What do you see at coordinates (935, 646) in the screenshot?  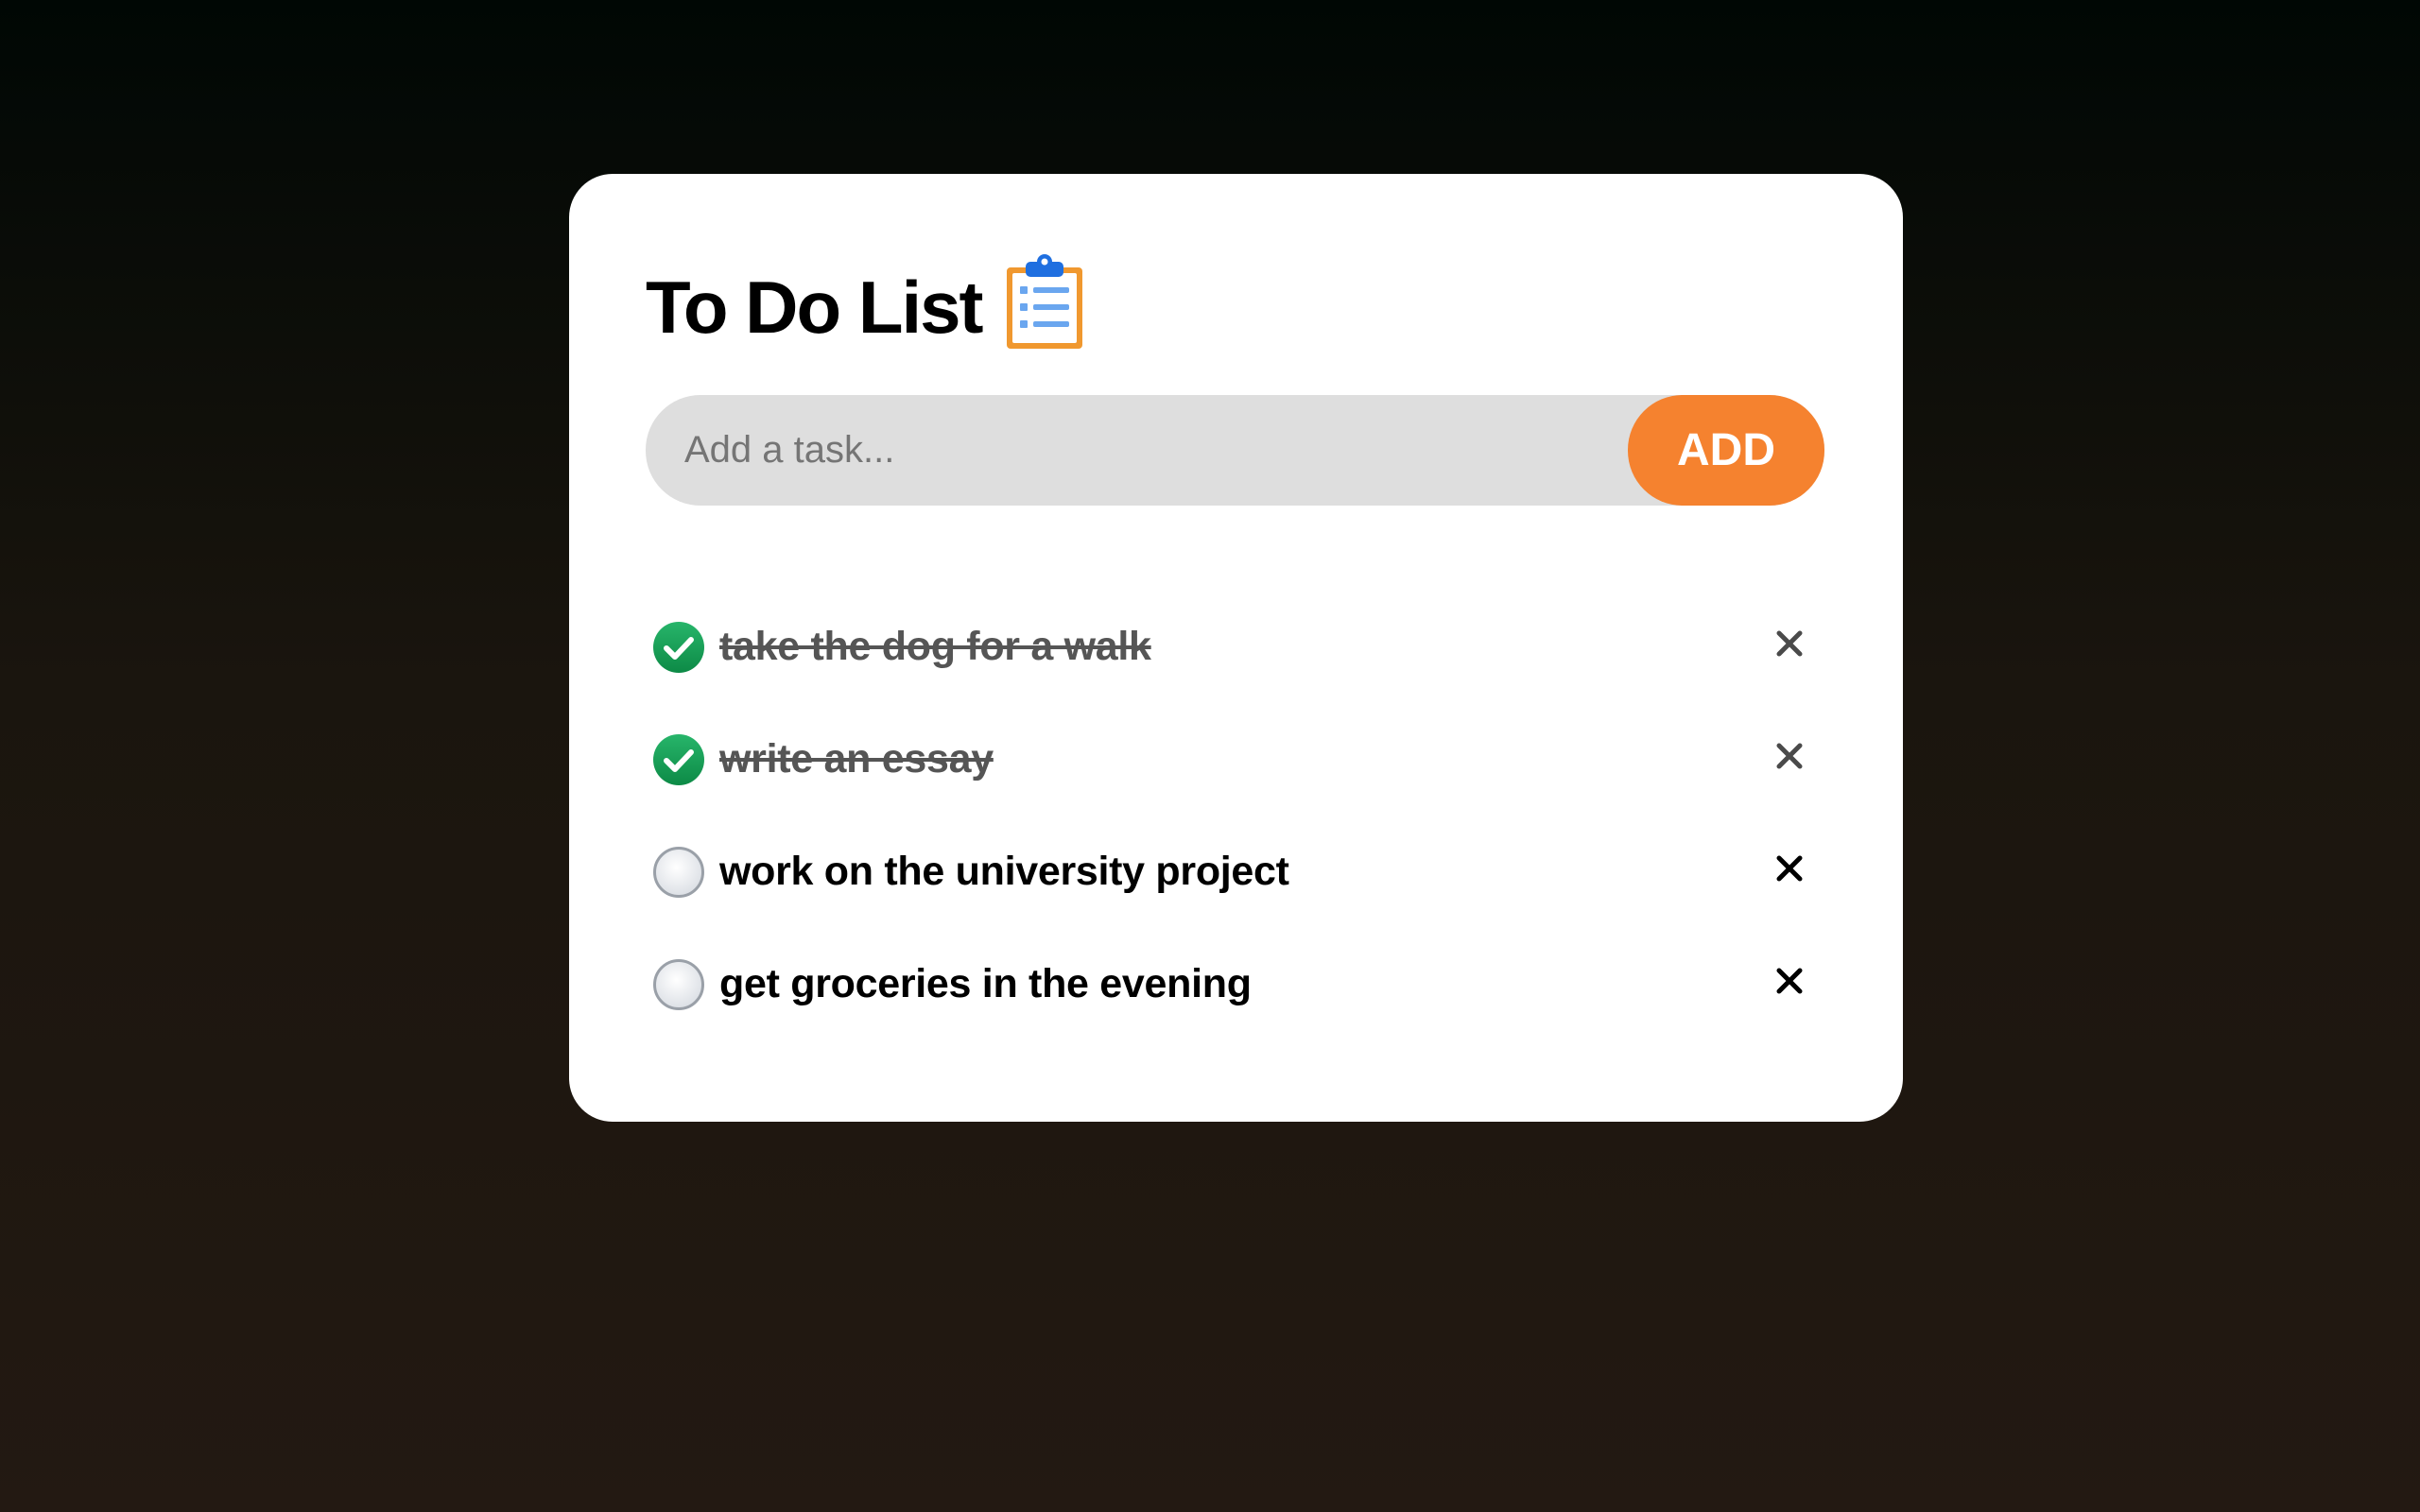 I see `task-text: take the dog for a walk` at bounding box center [935, 646].